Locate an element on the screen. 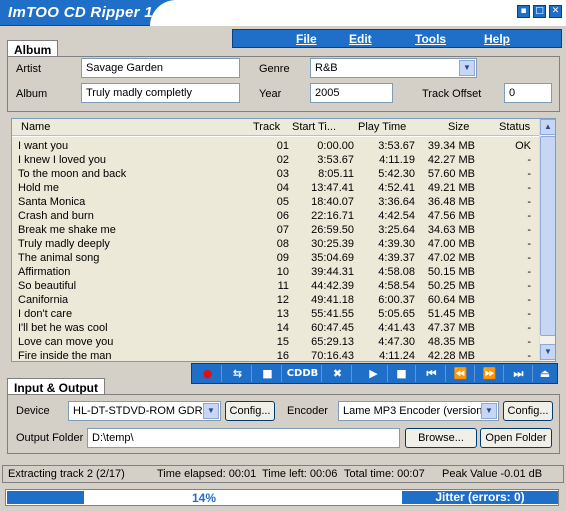 Image resolution: width=566 pixels, height=511 pixels. track-track-cell: 06 is located at coordinates (282, 216).